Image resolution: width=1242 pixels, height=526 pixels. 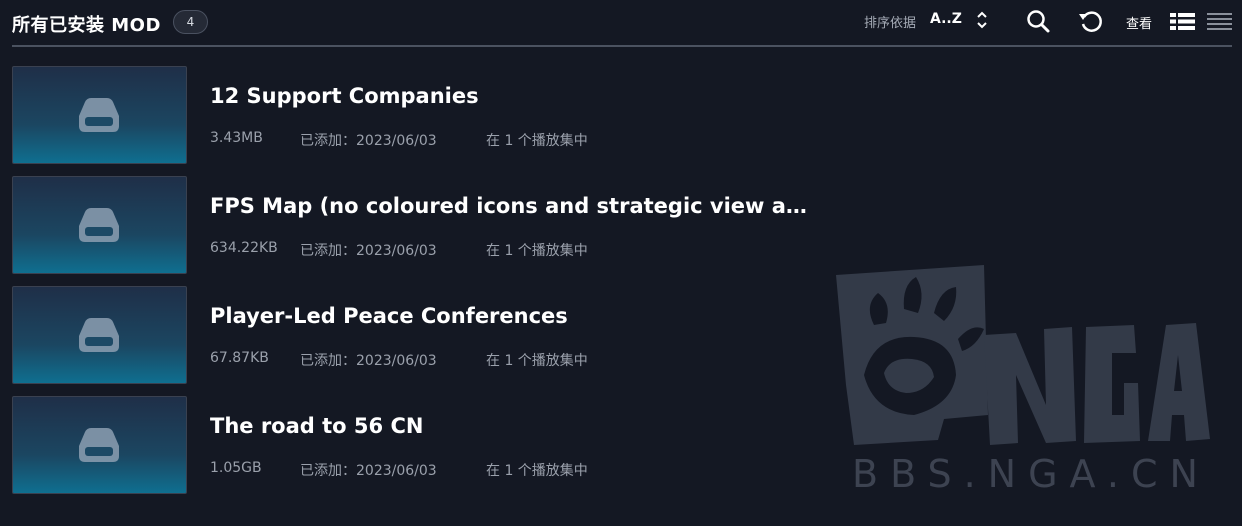 I want to click on mod-name: 12 Support Companies, so click(x=344, y=96).